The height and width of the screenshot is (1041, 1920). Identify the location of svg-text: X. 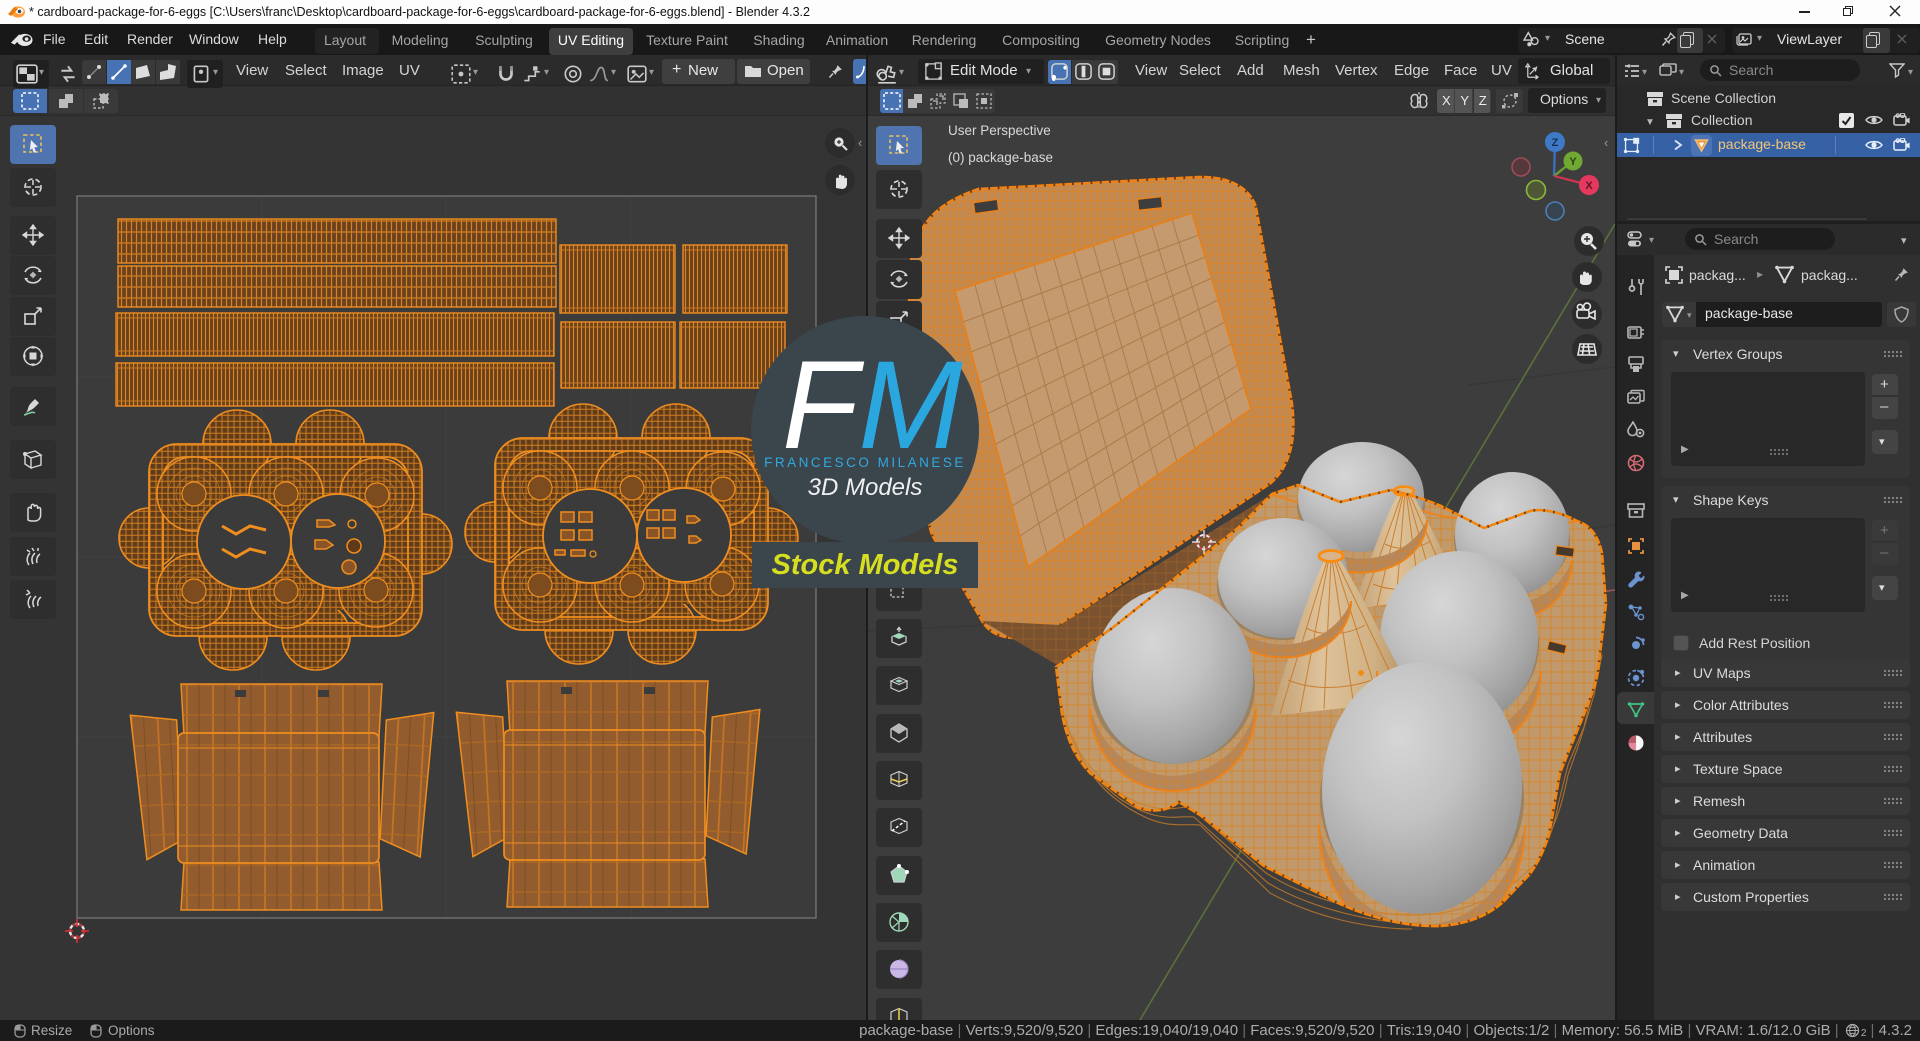
(1589, 186).